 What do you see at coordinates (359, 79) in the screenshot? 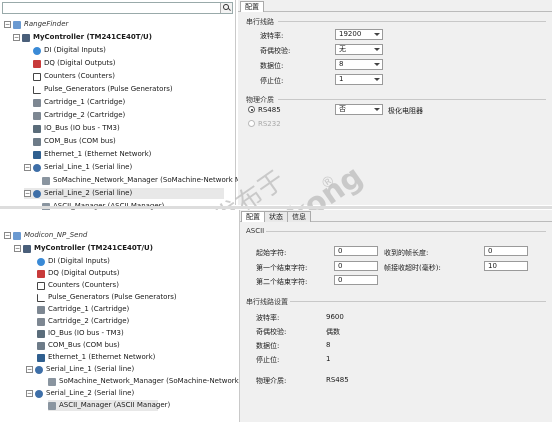
I see `stopbits-select: 1` at bounding box center [359, 79].